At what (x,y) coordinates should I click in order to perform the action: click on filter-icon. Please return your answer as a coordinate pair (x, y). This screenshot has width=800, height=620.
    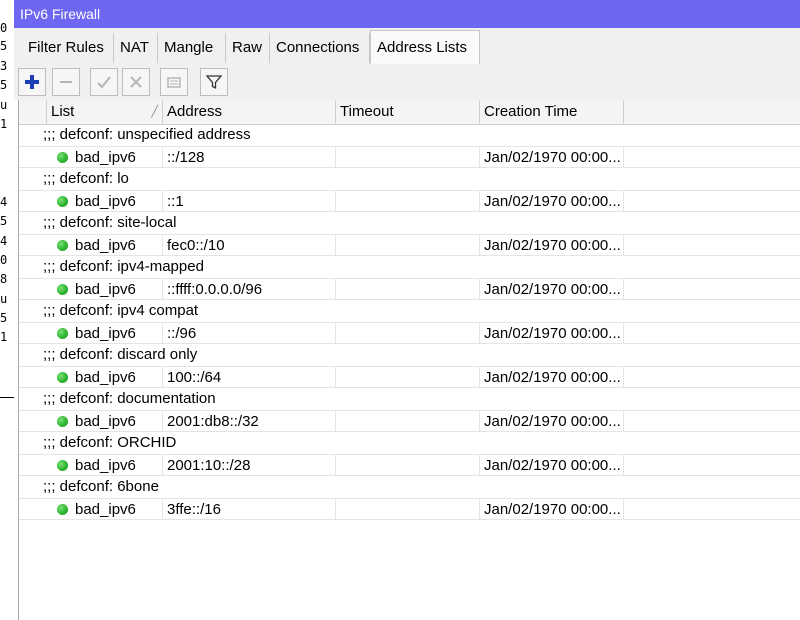
    Looking at the image, I should click on (214, 82).